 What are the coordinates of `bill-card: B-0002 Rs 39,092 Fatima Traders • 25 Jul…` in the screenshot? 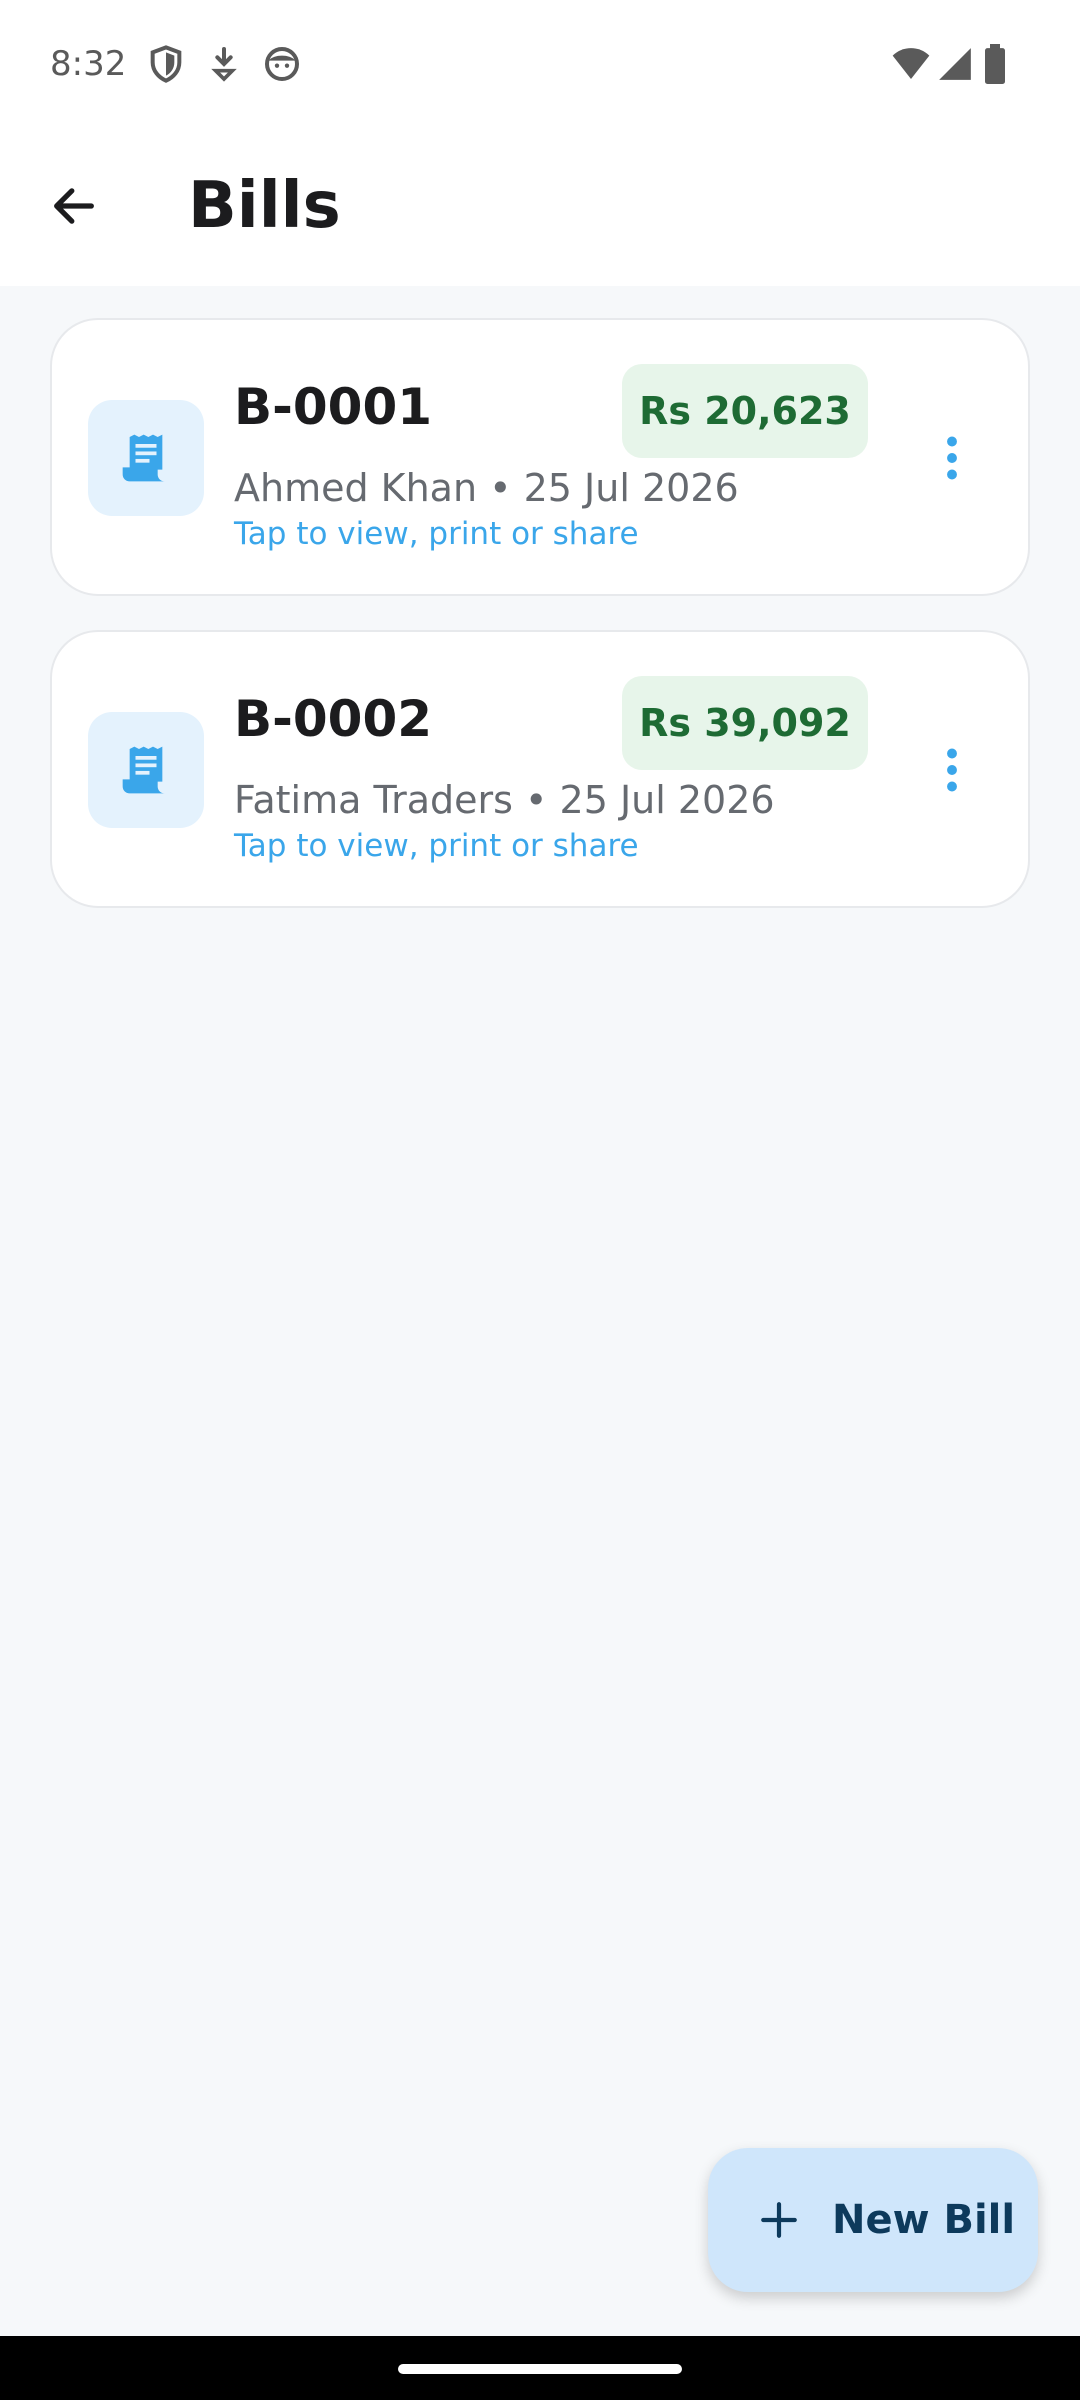 It's located at (540, 769).